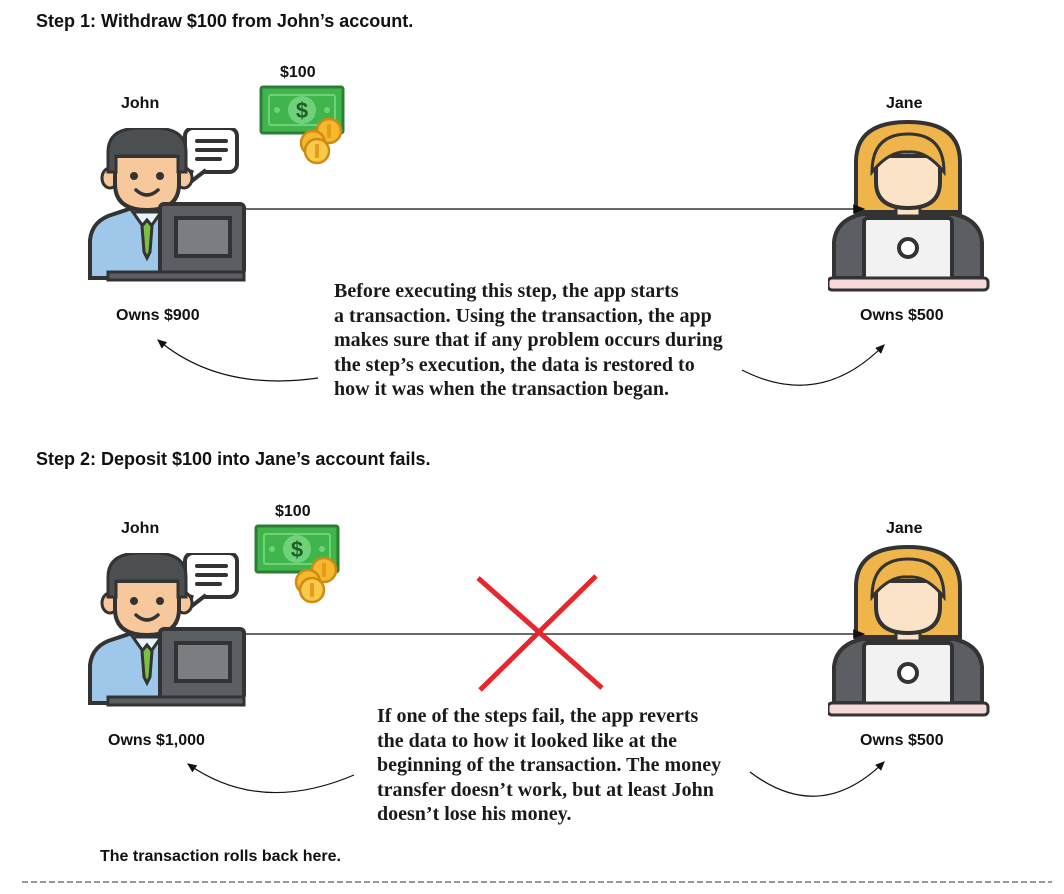  Describe the element at coordinates (220, 856) in the screenshot. I see `rollback-caption: The transaction rolls back here.` at that location.